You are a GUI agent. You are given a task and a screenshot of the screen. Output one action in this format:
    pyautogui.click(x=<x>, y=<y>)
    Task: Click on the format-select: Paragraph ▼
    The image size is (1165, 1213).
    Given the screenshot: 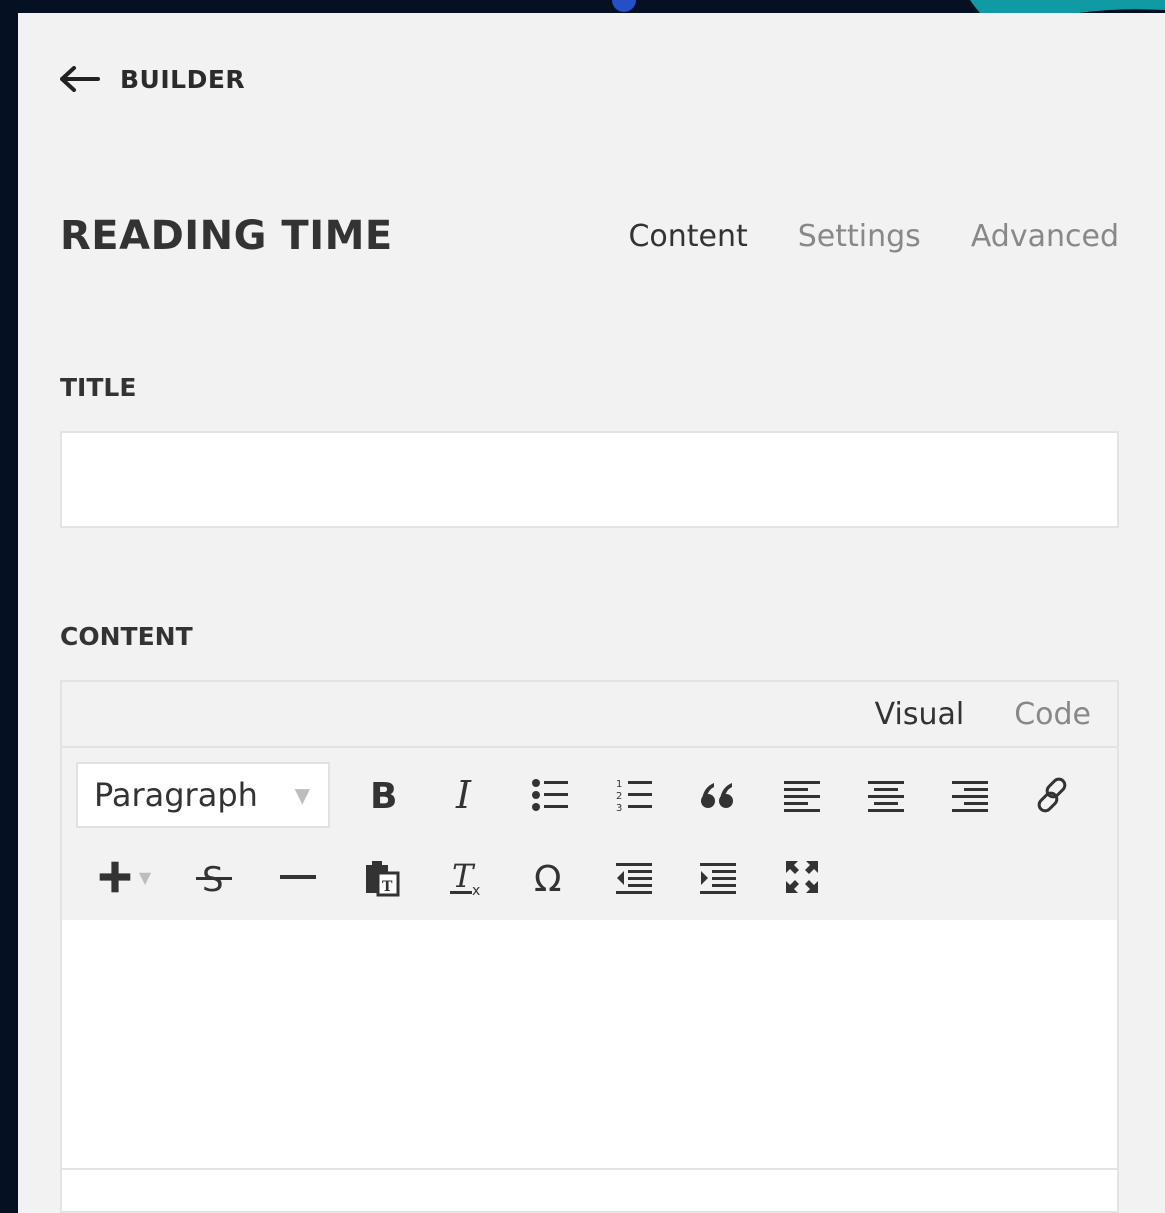 What is the action you would take?
    pyautogui.click(x=203, y=795)
    